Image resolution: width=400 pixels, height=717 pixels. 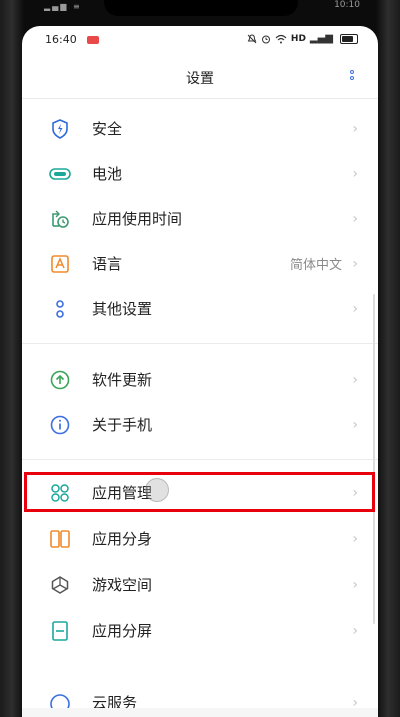 I want to click on highlight-box, so click(x=199, y=492).